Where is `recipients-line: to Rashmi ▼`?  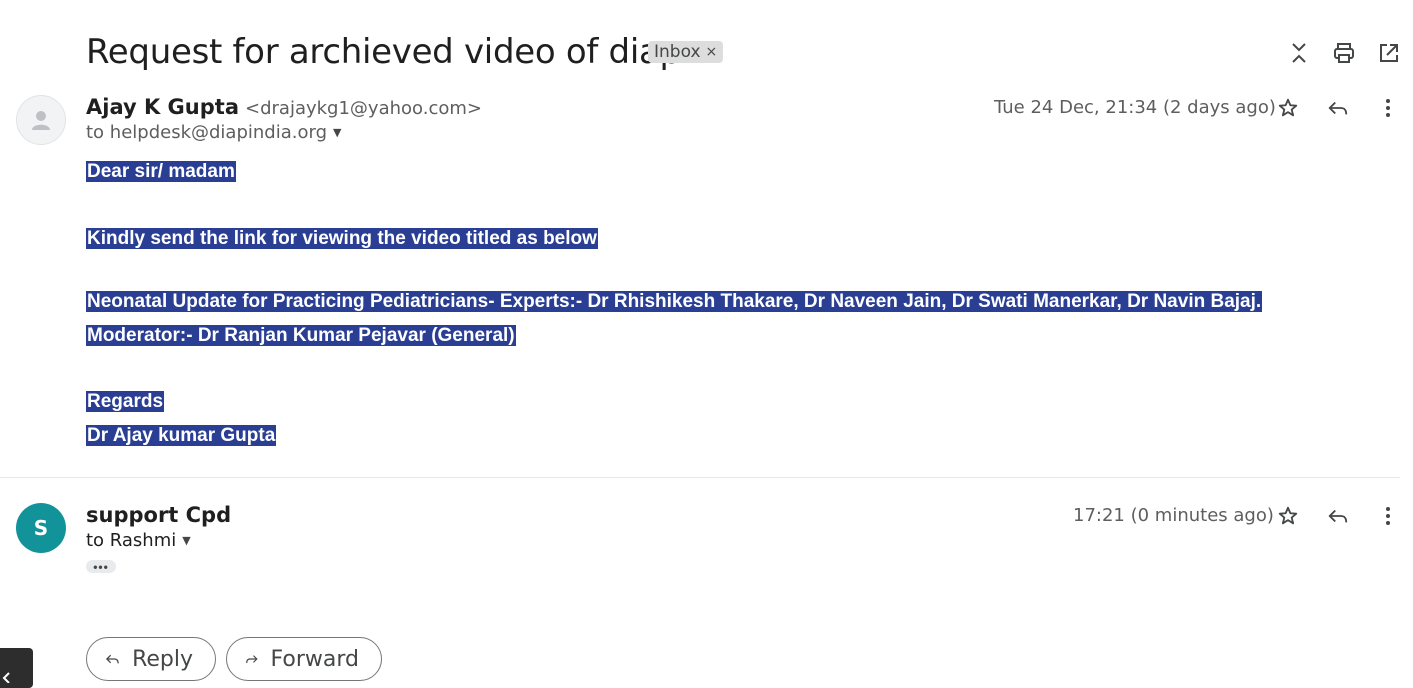
recipients-line: to Rashmi ▼ is located at coordinates (138, 540).